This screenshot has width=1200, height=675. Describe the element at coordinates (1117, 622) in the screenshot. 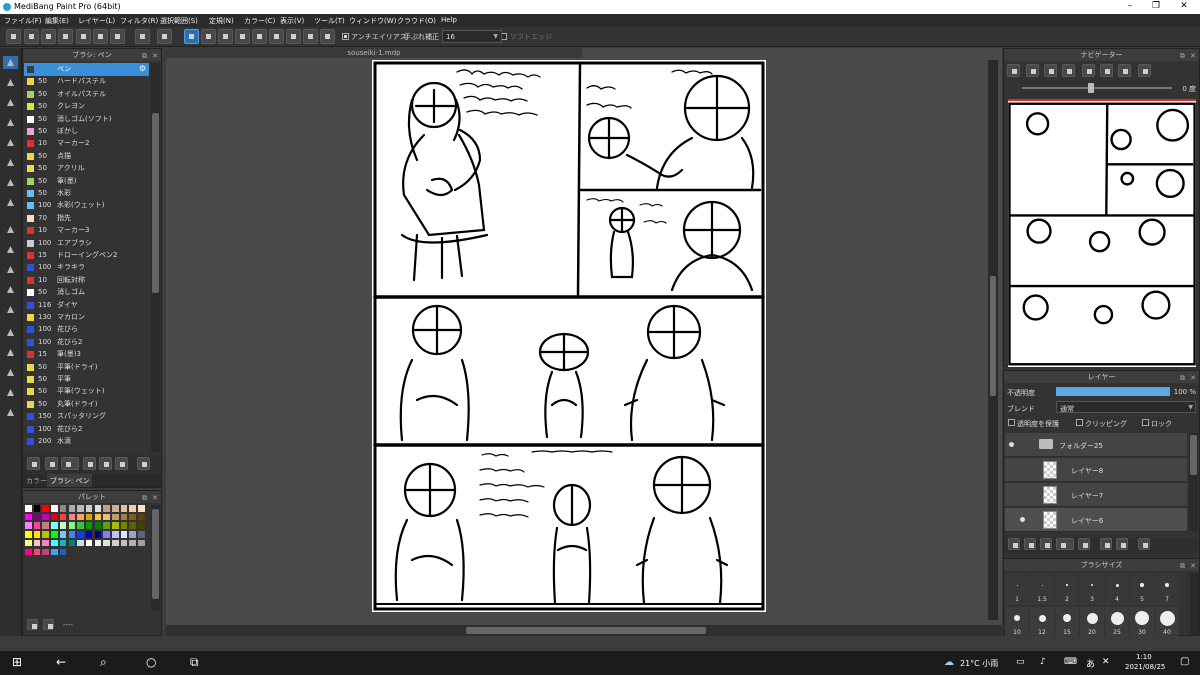

I see `brush-size-option: 25` at that location.